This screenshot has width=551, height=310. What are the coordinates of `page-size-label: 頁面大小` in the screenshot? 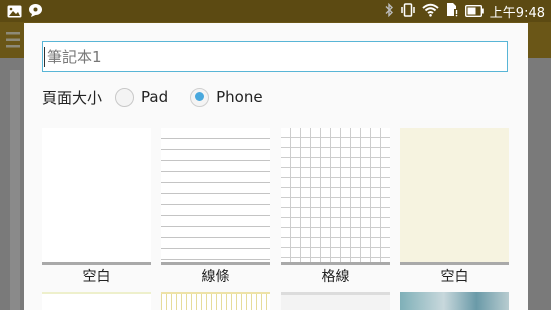 It's located at (72, 97).